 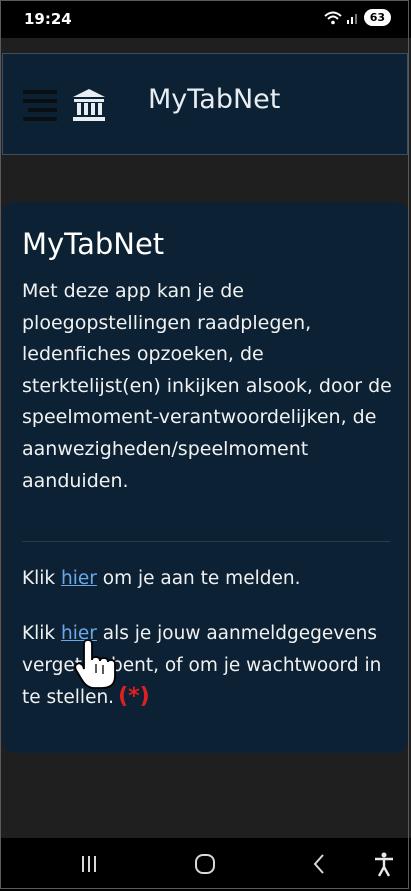 What do you see at coordinates (351, 18) in the screenshot?
I see `signal-icon` at bounding box center [351, 18].